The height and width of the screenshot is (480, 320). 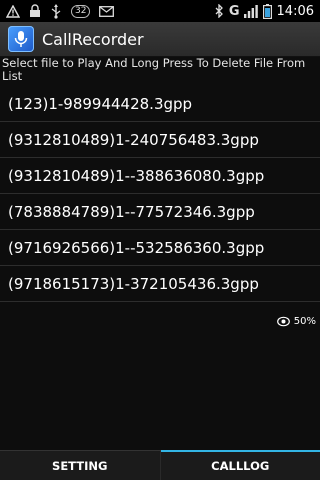 What do you see at coordinates (107, 11) in the screenshot?
I see `mail-icon` at bounding box center [107, 11].